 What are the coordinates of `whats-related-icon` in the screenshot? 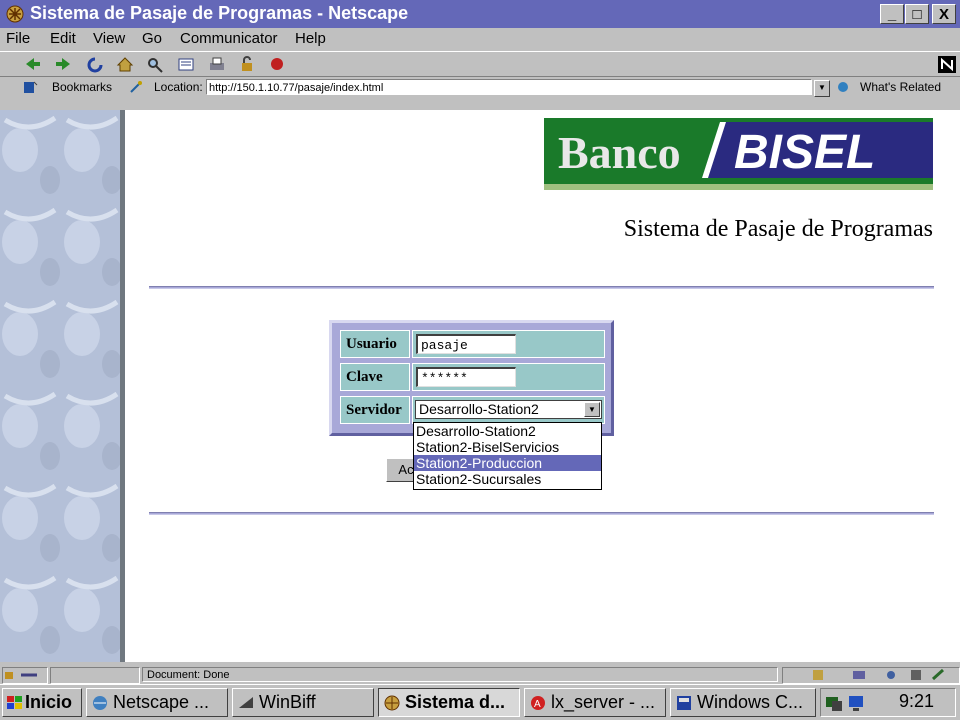 It's located at (844, 87).